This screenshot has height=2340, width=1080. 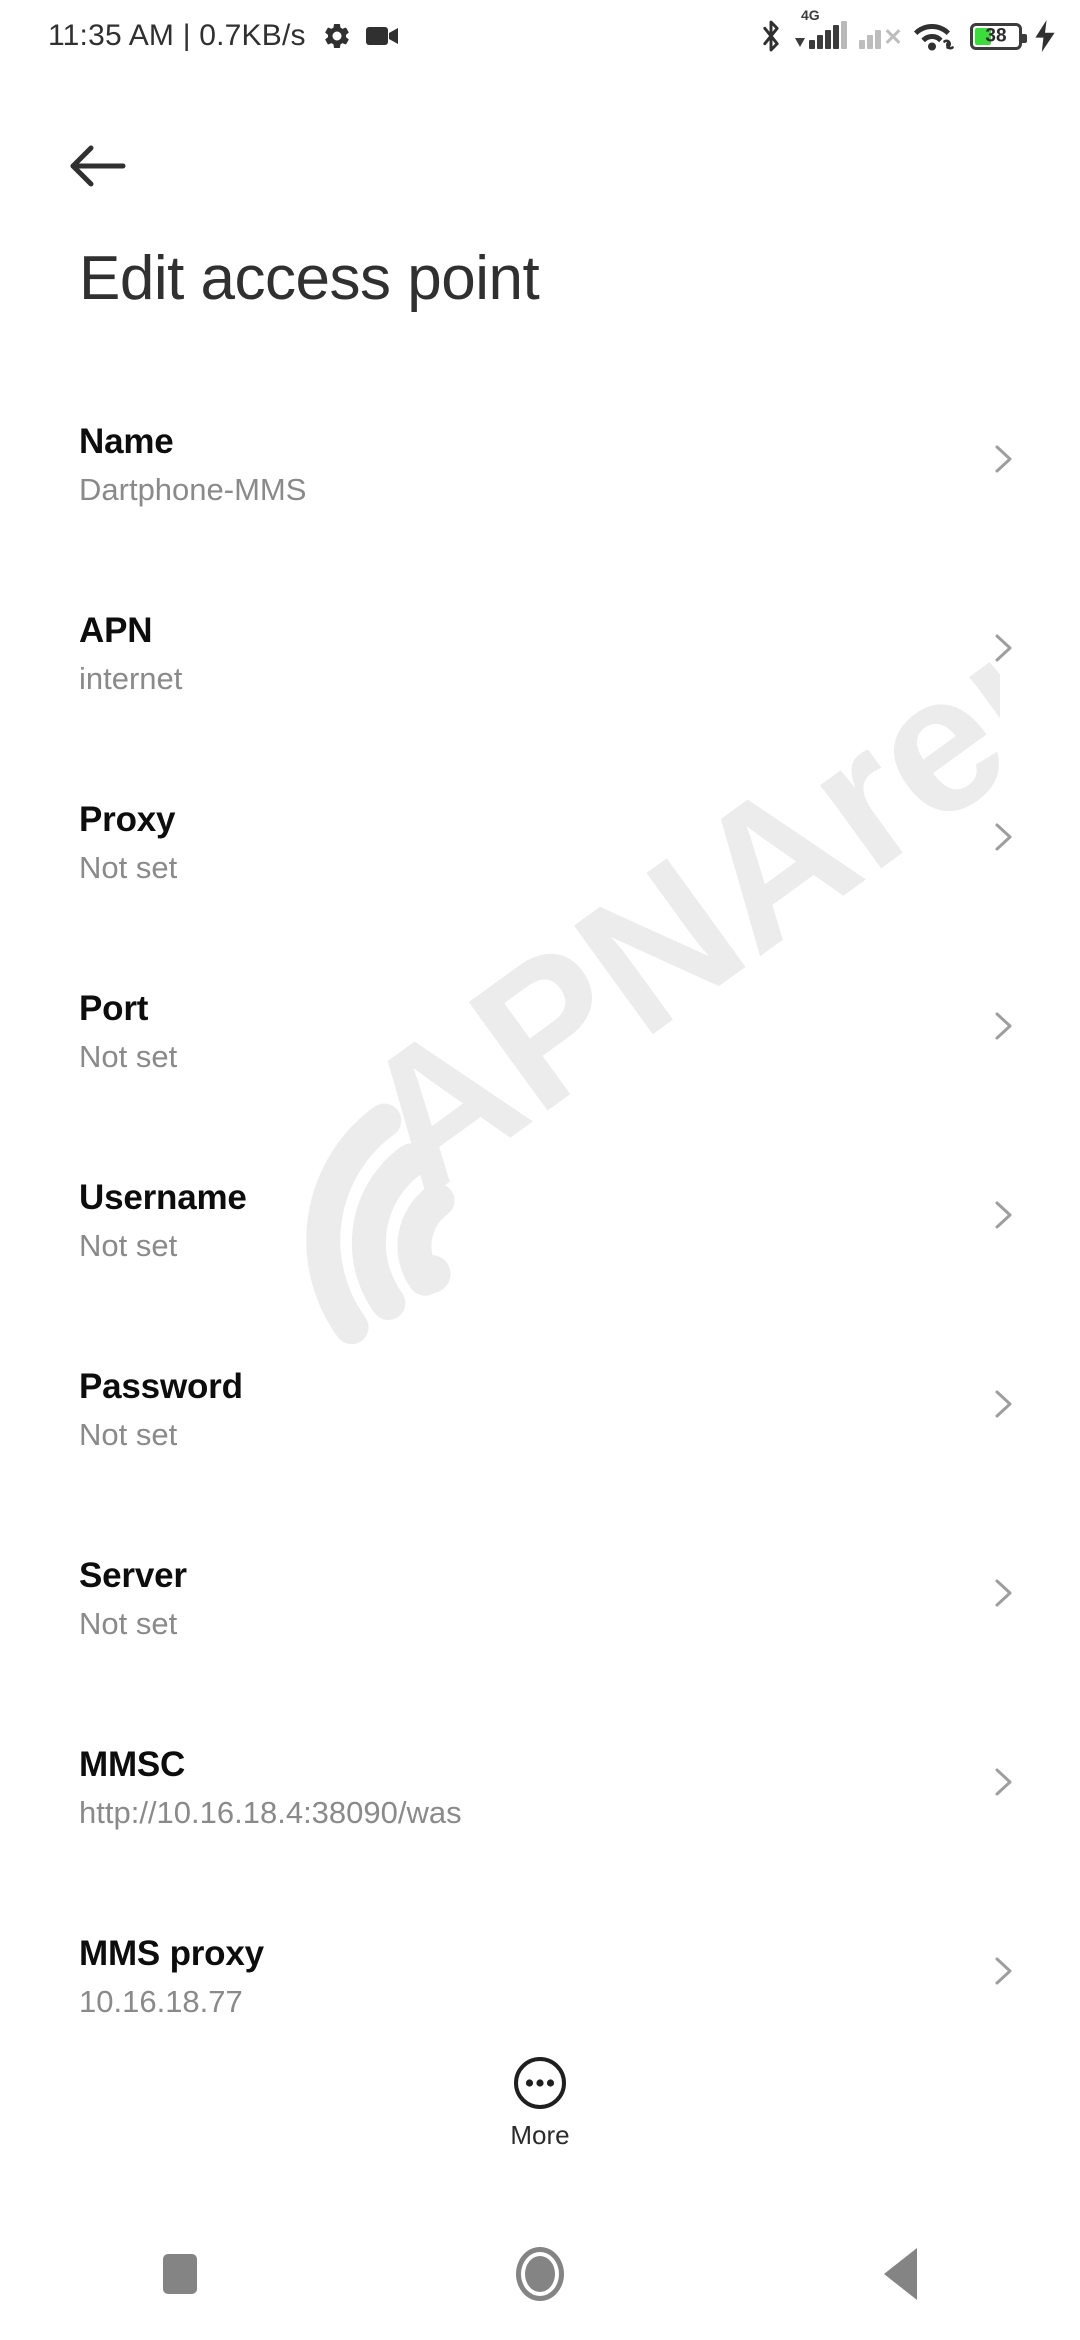 I want to click on row-text: MMSC http://10.16.18.4:38090/was, so click(x=270, y=1785).